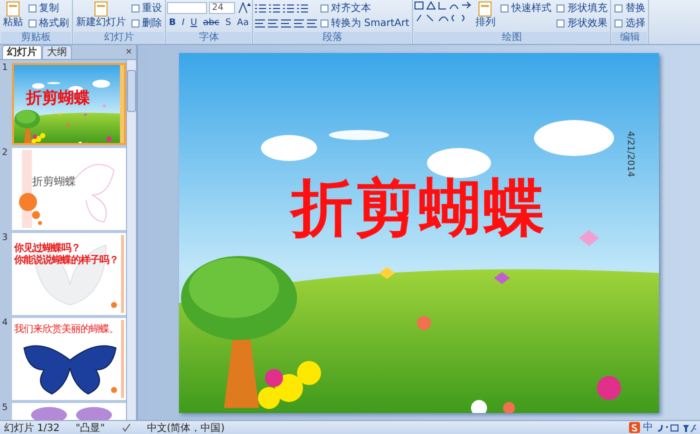 The image size is (700, 434). I want to click on slide-number: 5, so click(5, 408).